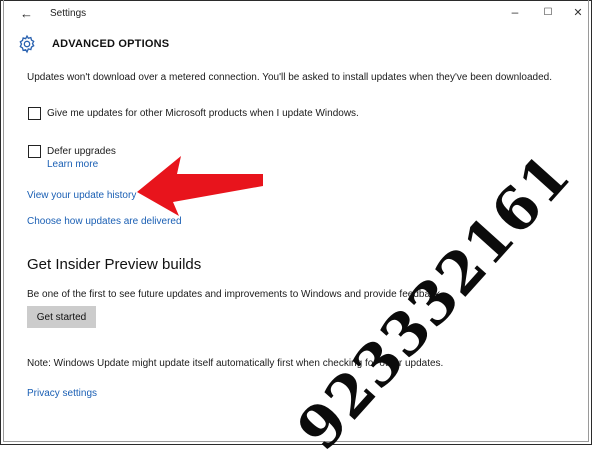 Image resolution: width=592 pixels, height=463 pixels. What do you see at coordinates (81, 151) in the screenshot?
I see `defer-upgrades-label: Defer upgrades` at bounding box center [81, 151].